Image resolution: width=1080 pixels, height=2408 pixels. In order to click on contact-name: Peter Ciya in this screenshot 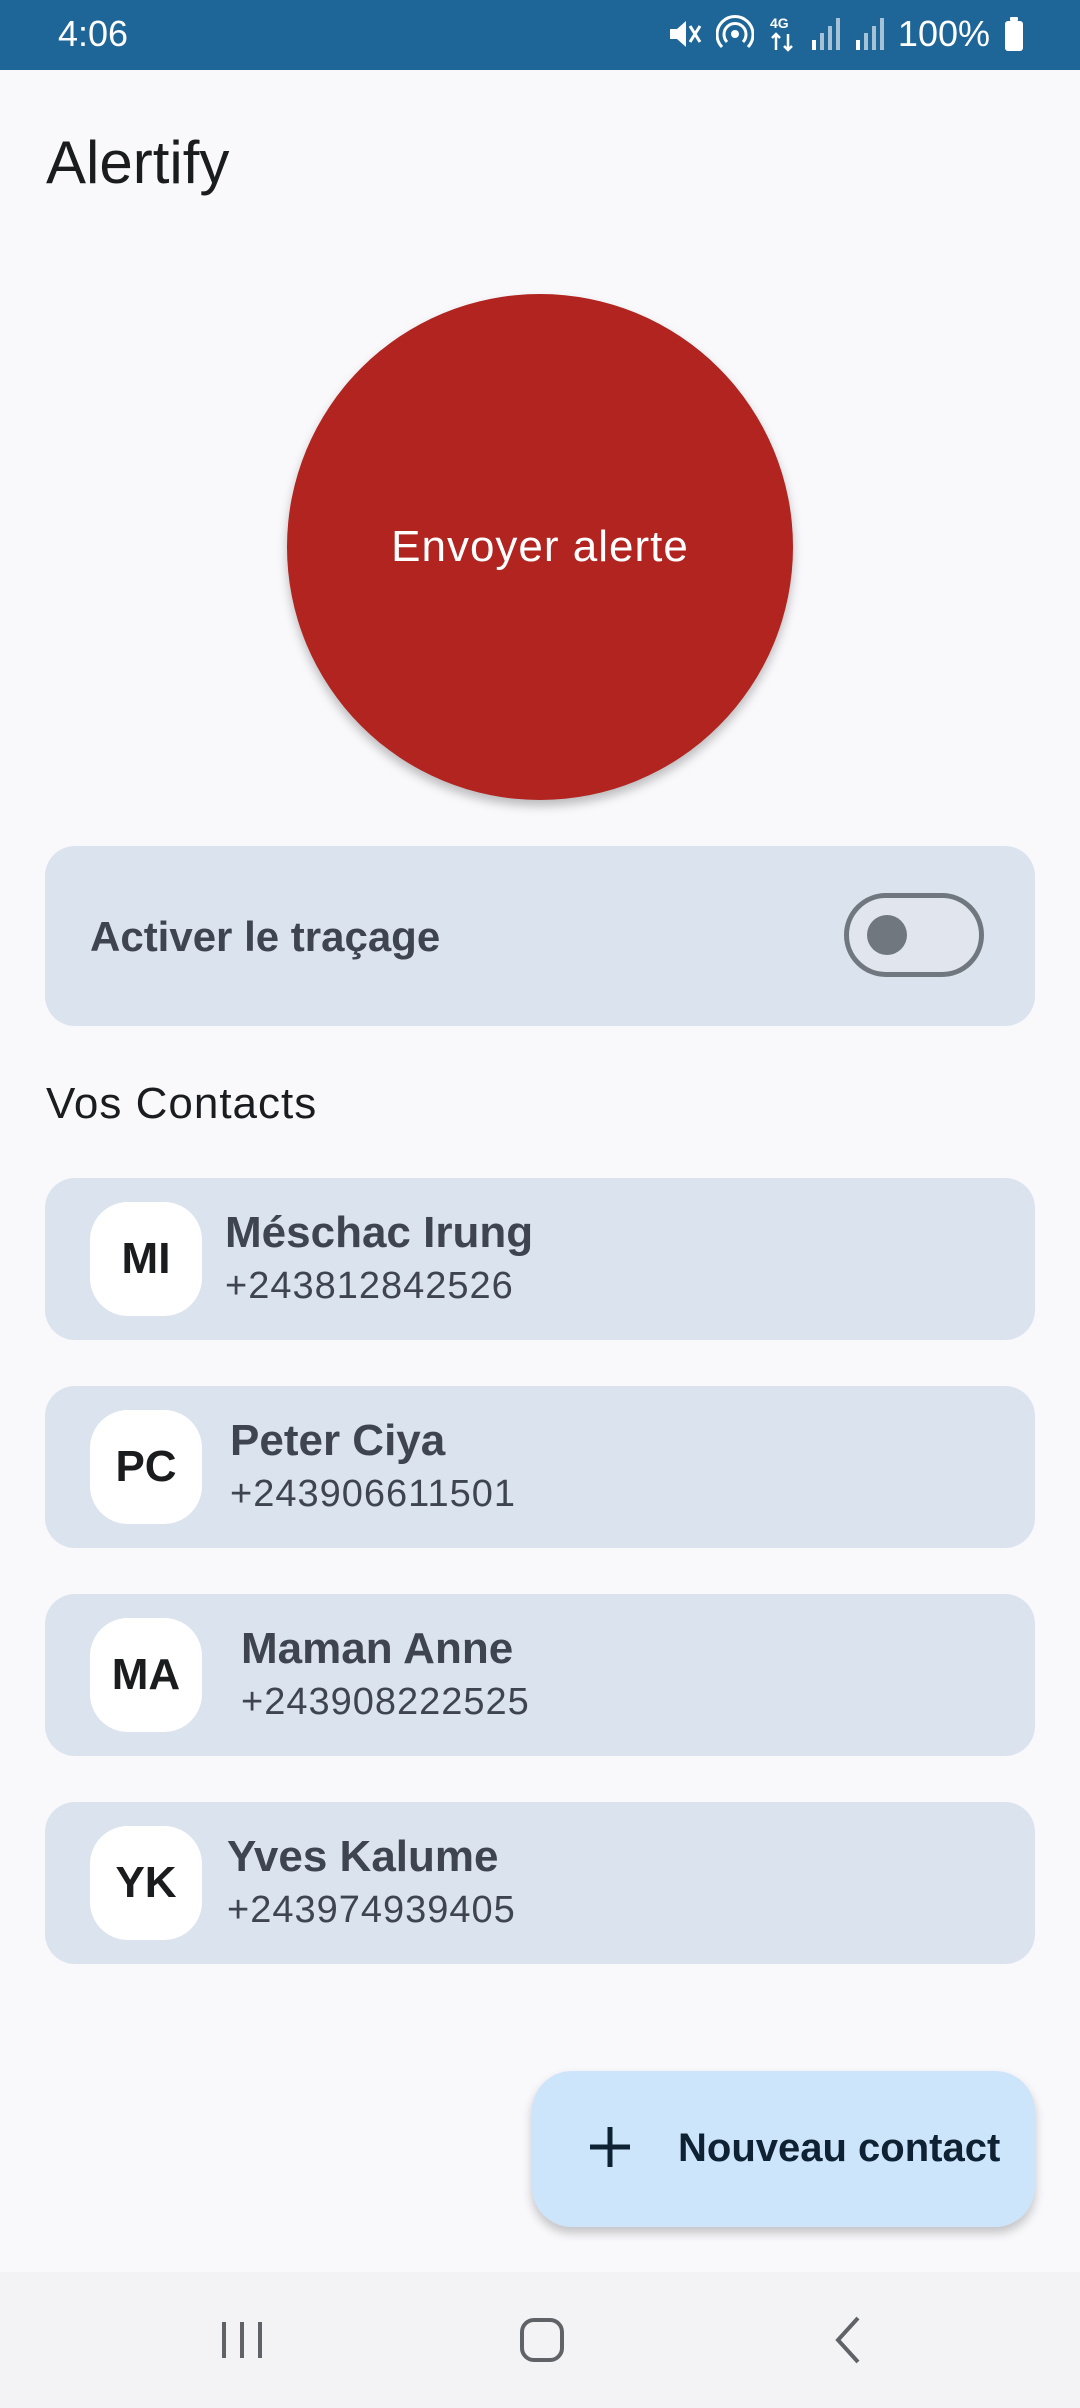, I will do `click(338, 1440)`.